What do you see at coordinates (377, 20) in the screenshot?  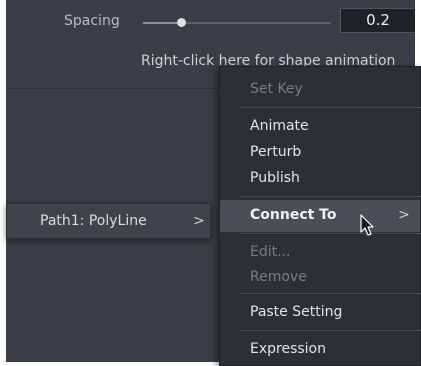 I see `spacing-value-field: 0.2` at bounding box center [377, 20].